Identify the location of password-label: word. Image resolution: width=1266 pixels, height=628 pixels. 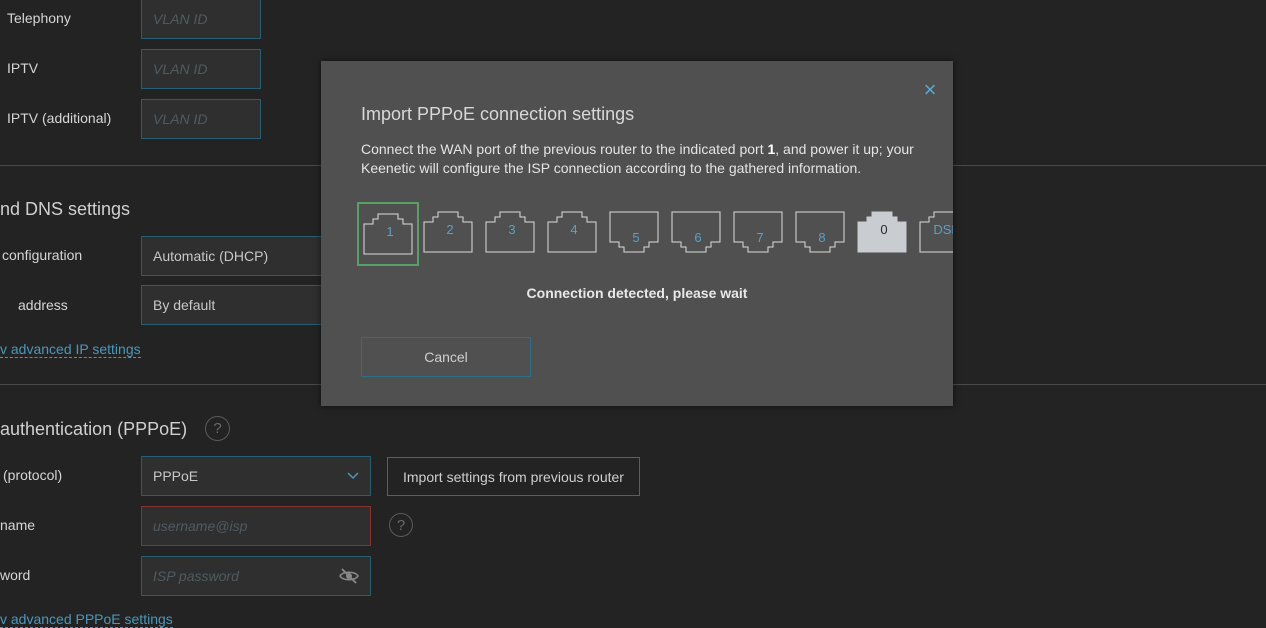
(15, 575).